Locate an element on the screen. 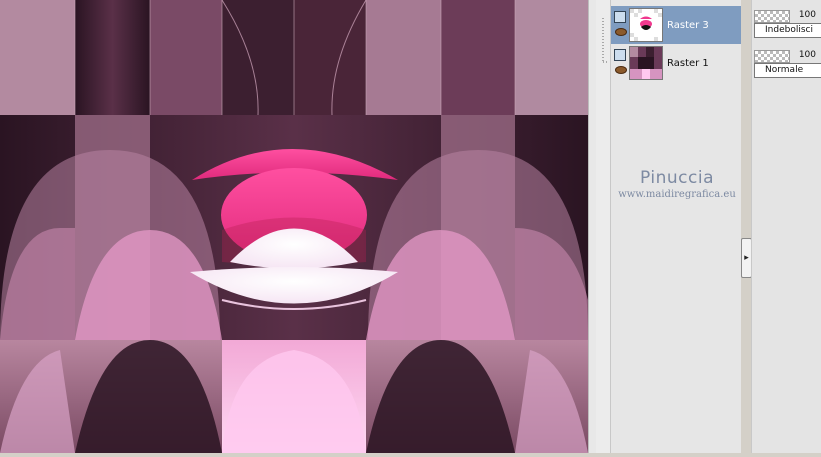  blend-mode-select: Normale is located at coordinates (787, 70).